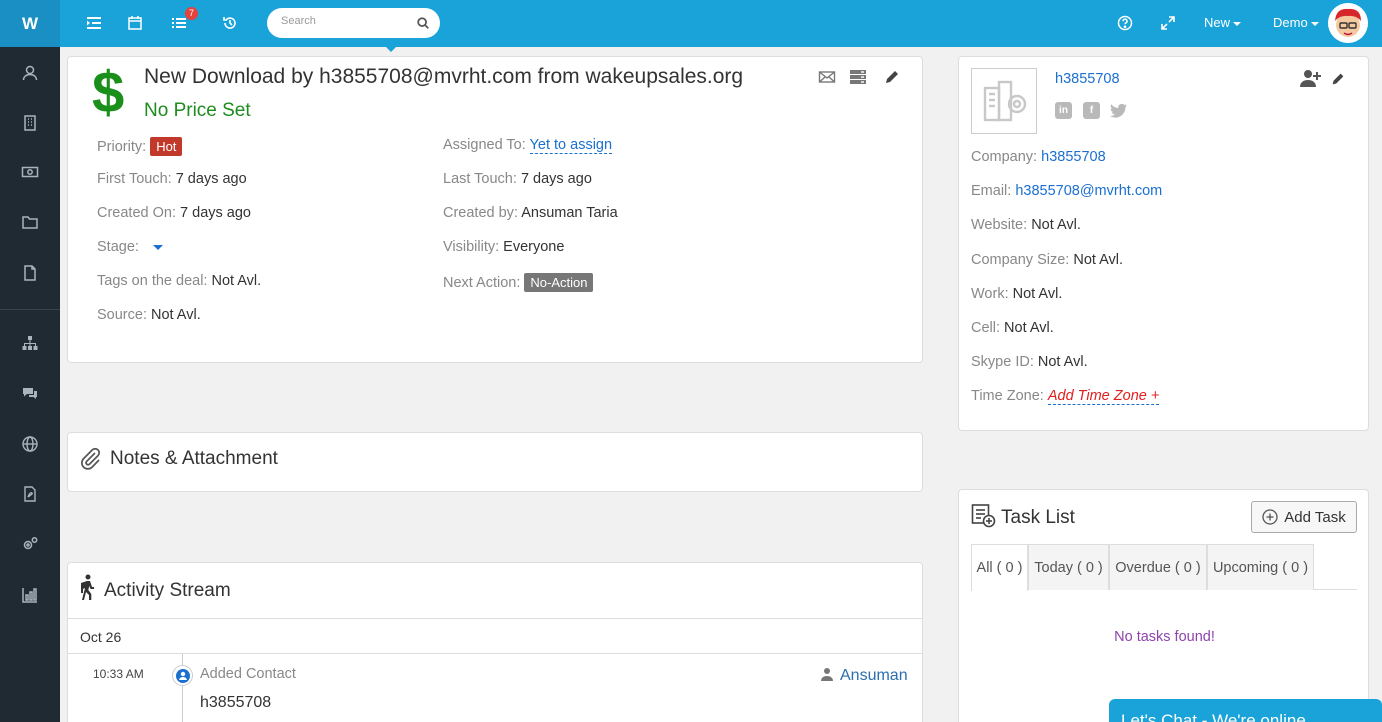 The image size is (1382, 722). I want to click on chat-label: Let's Chat - We're online, so click(1213, 716).